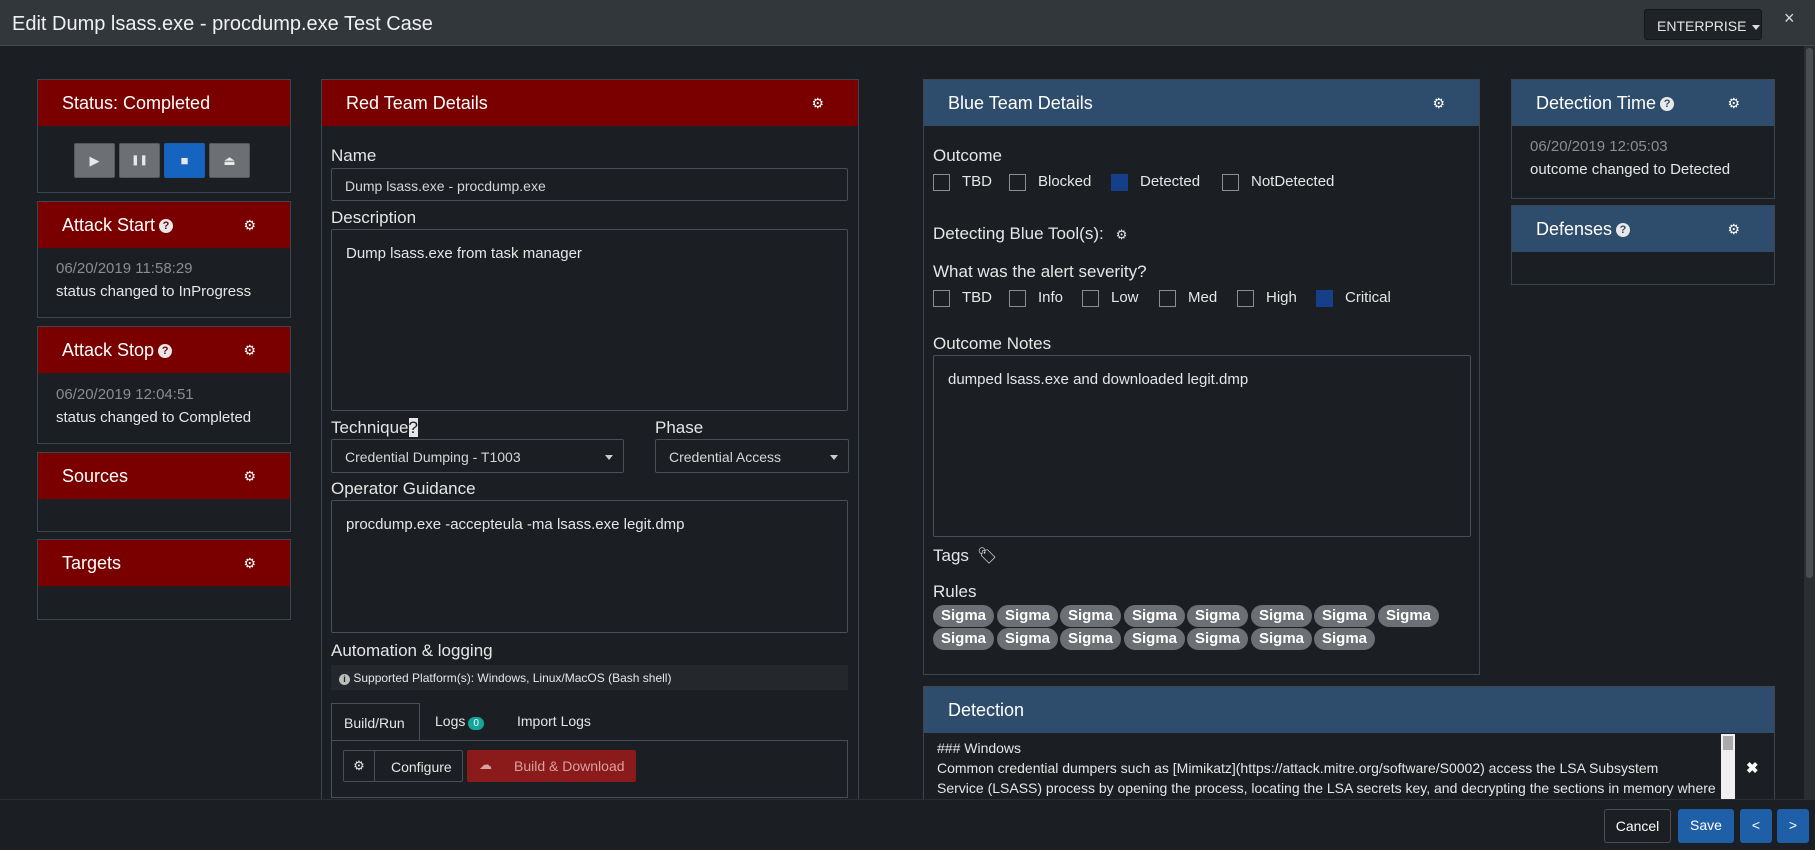  I want to click on severity-tbd-checkbox, so click(941, 298).